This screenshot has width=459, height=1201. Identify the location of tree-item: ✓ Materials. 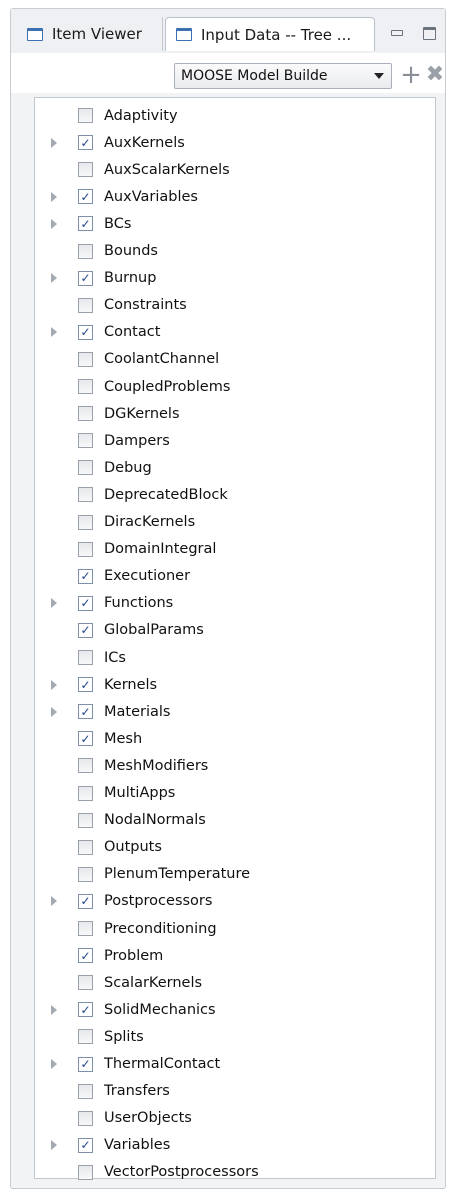
(235, 711).